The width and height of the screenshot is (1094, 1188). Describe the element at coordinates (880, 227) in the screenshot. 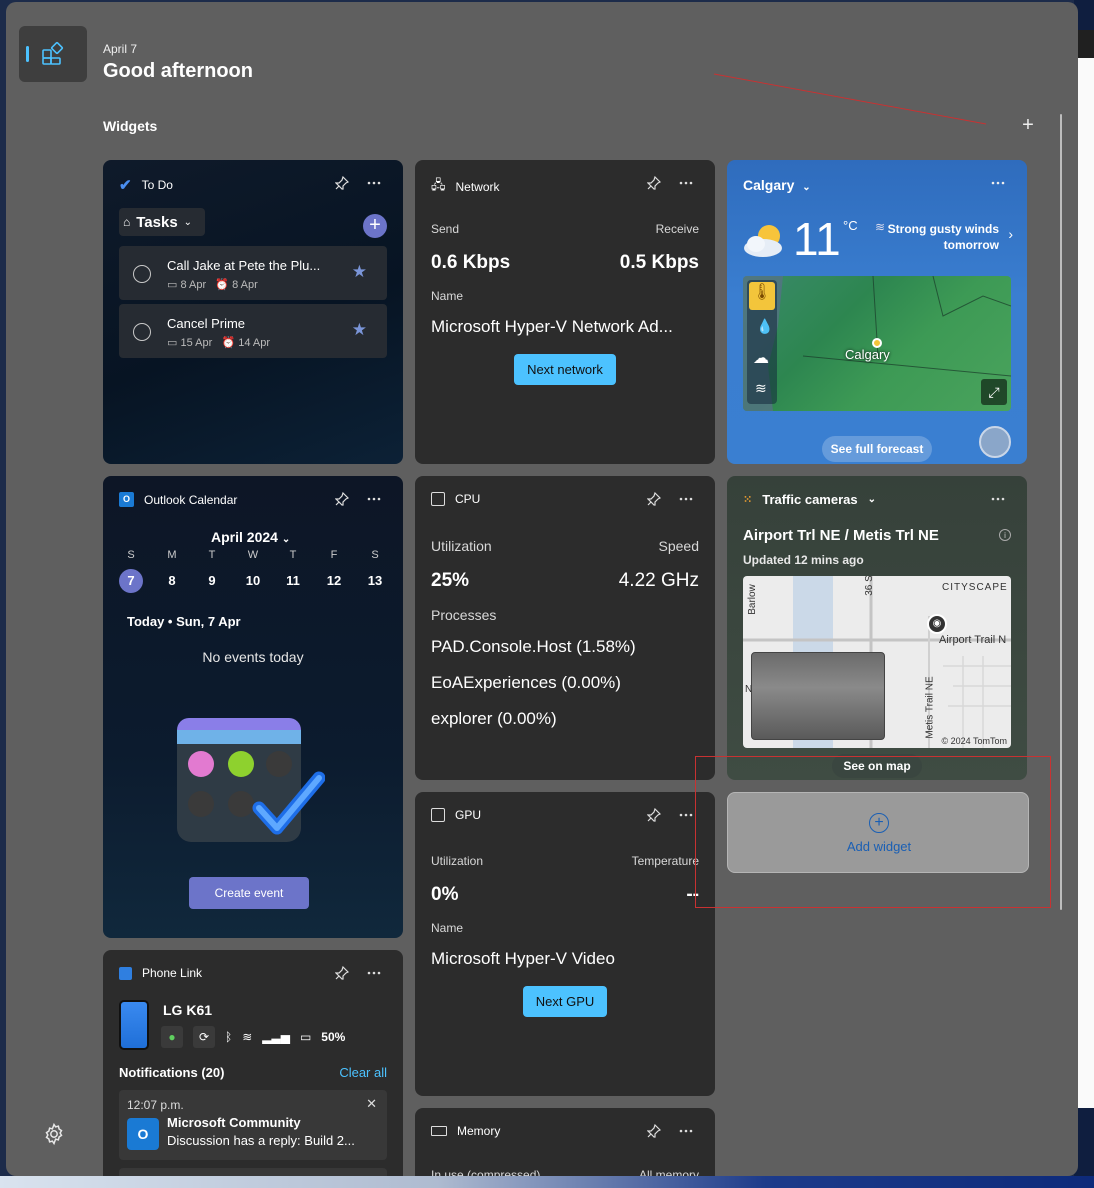

I see `wind-icon: ≋` at that location.